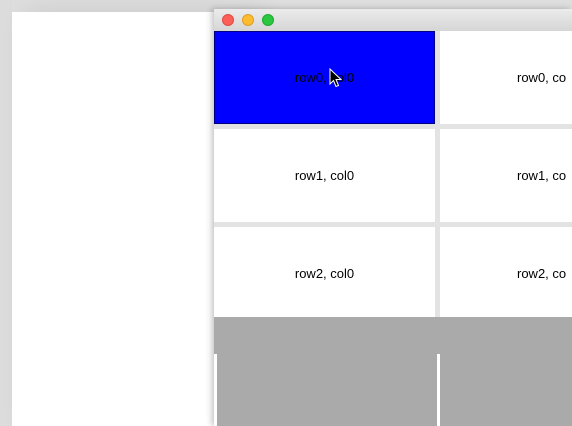 The width and height of the screenshot is (572, 426). I want to click on arrow-cursor-icon, so click(336, 78).